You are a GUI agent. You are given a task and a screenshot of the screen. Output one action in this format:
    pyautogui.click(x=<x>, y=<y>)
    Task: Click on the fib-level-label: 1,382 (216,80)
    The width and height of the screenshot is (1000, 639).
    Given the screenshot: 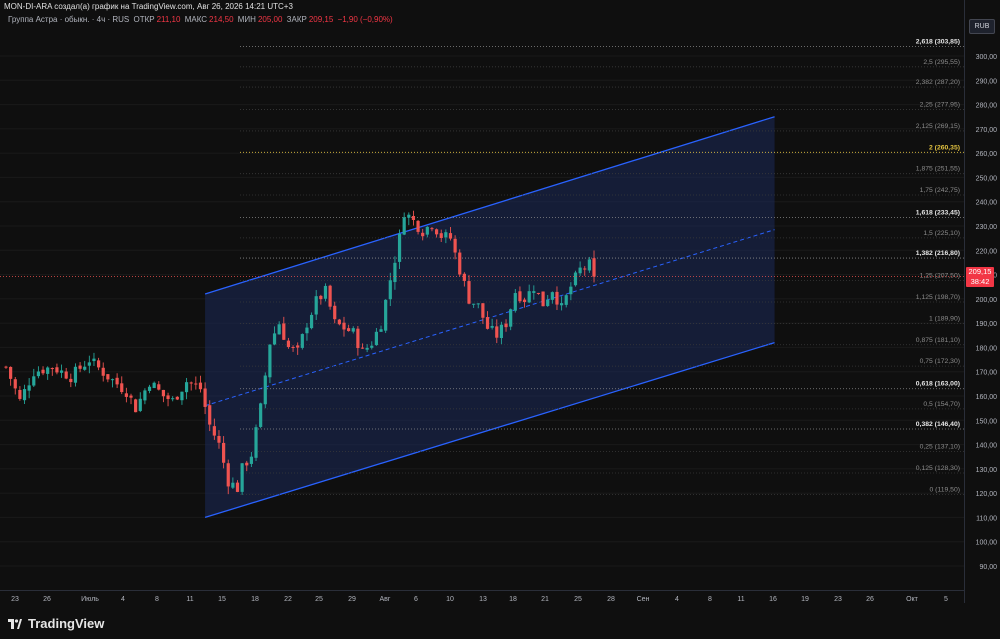 What is the action you would take?
    pyautogui.click(x=938, y=253)
    